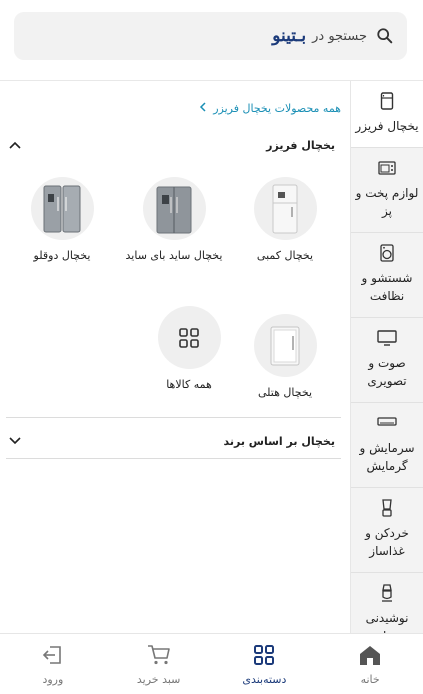  What do you see at coordinates (387, 168) in the screenshot?
I see `oven-icon` at bounding box center [387, 168].